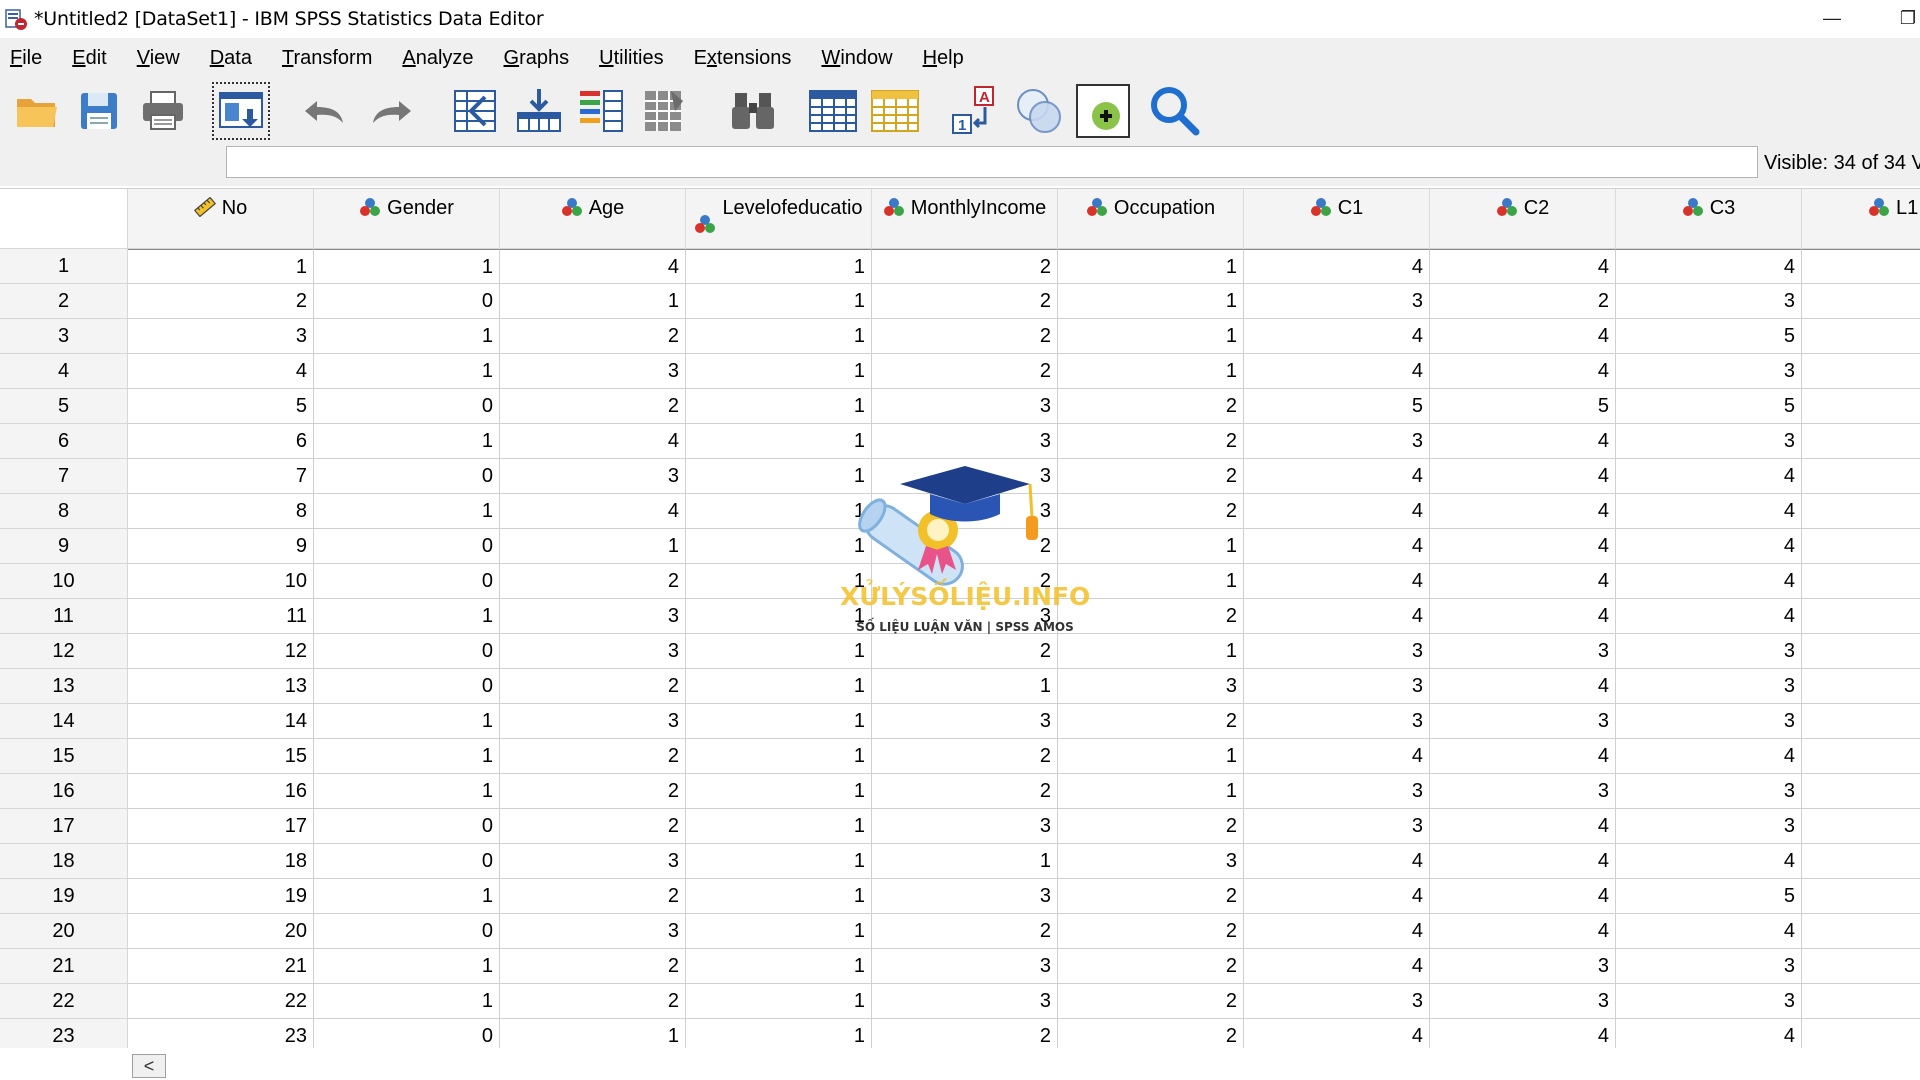 This screenshot has height=1080, width=1920. I want to click on data-cell: 18, so click(221, 861).